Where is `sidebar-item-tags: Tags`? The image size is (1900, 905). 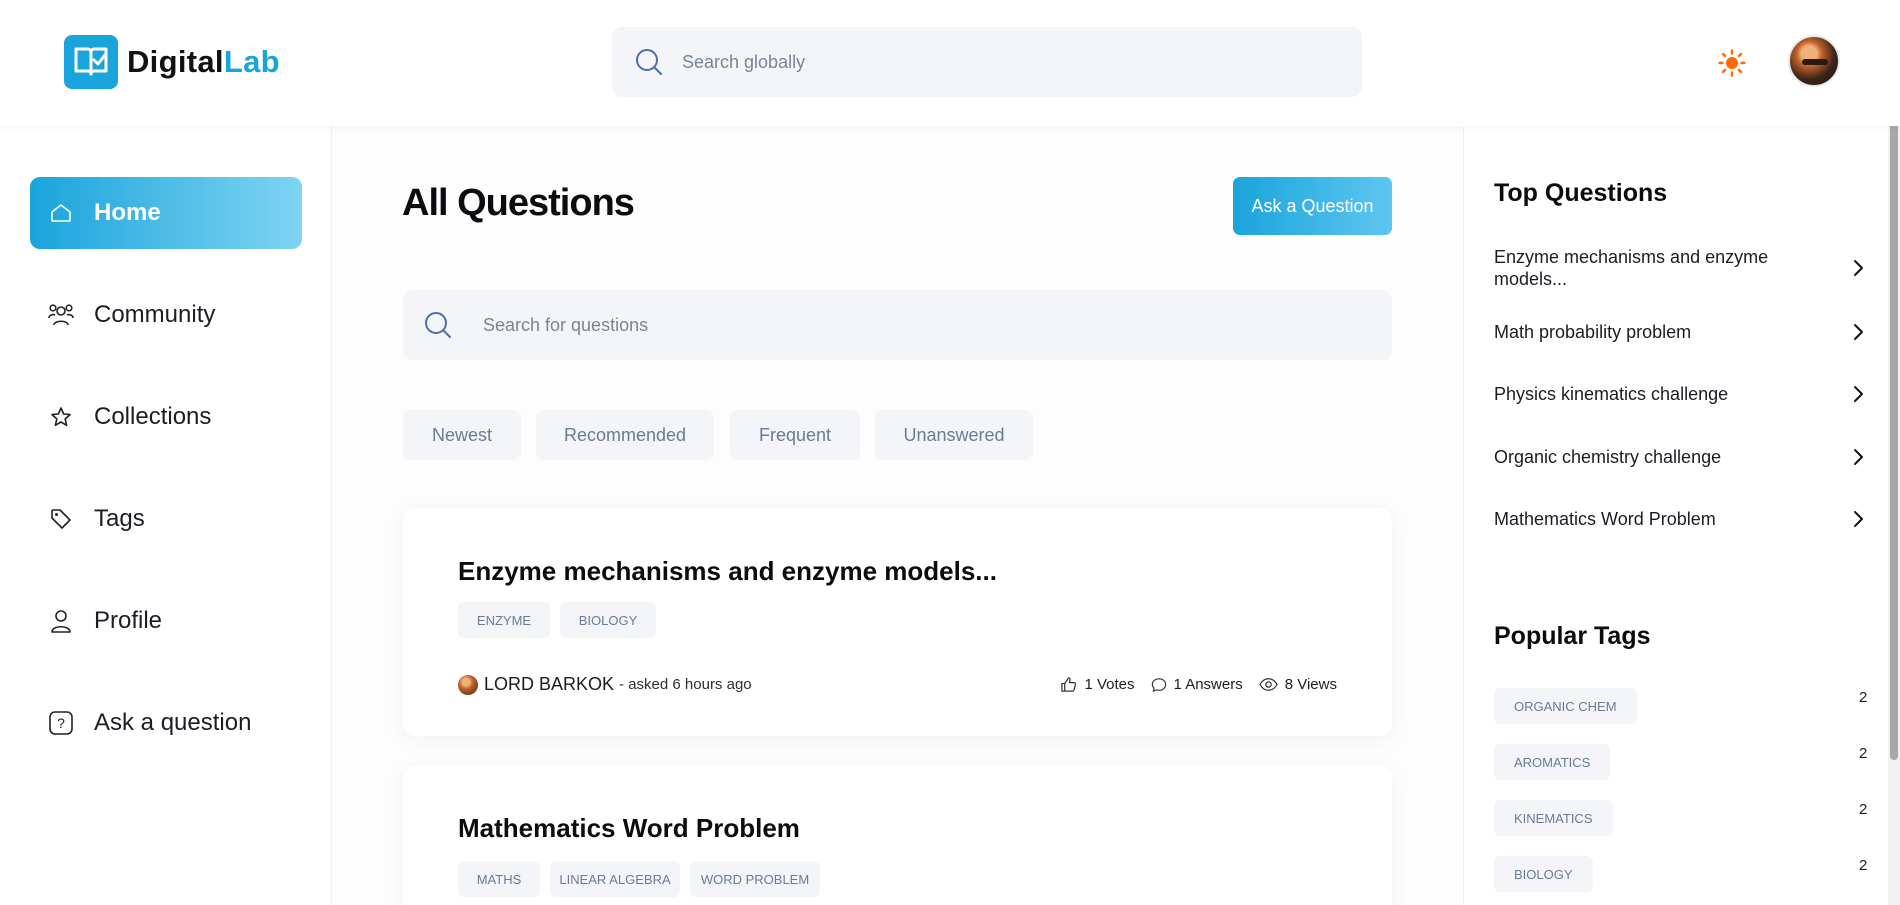
sidebar-item-tags: Tags is located at coordinates (166, 519).